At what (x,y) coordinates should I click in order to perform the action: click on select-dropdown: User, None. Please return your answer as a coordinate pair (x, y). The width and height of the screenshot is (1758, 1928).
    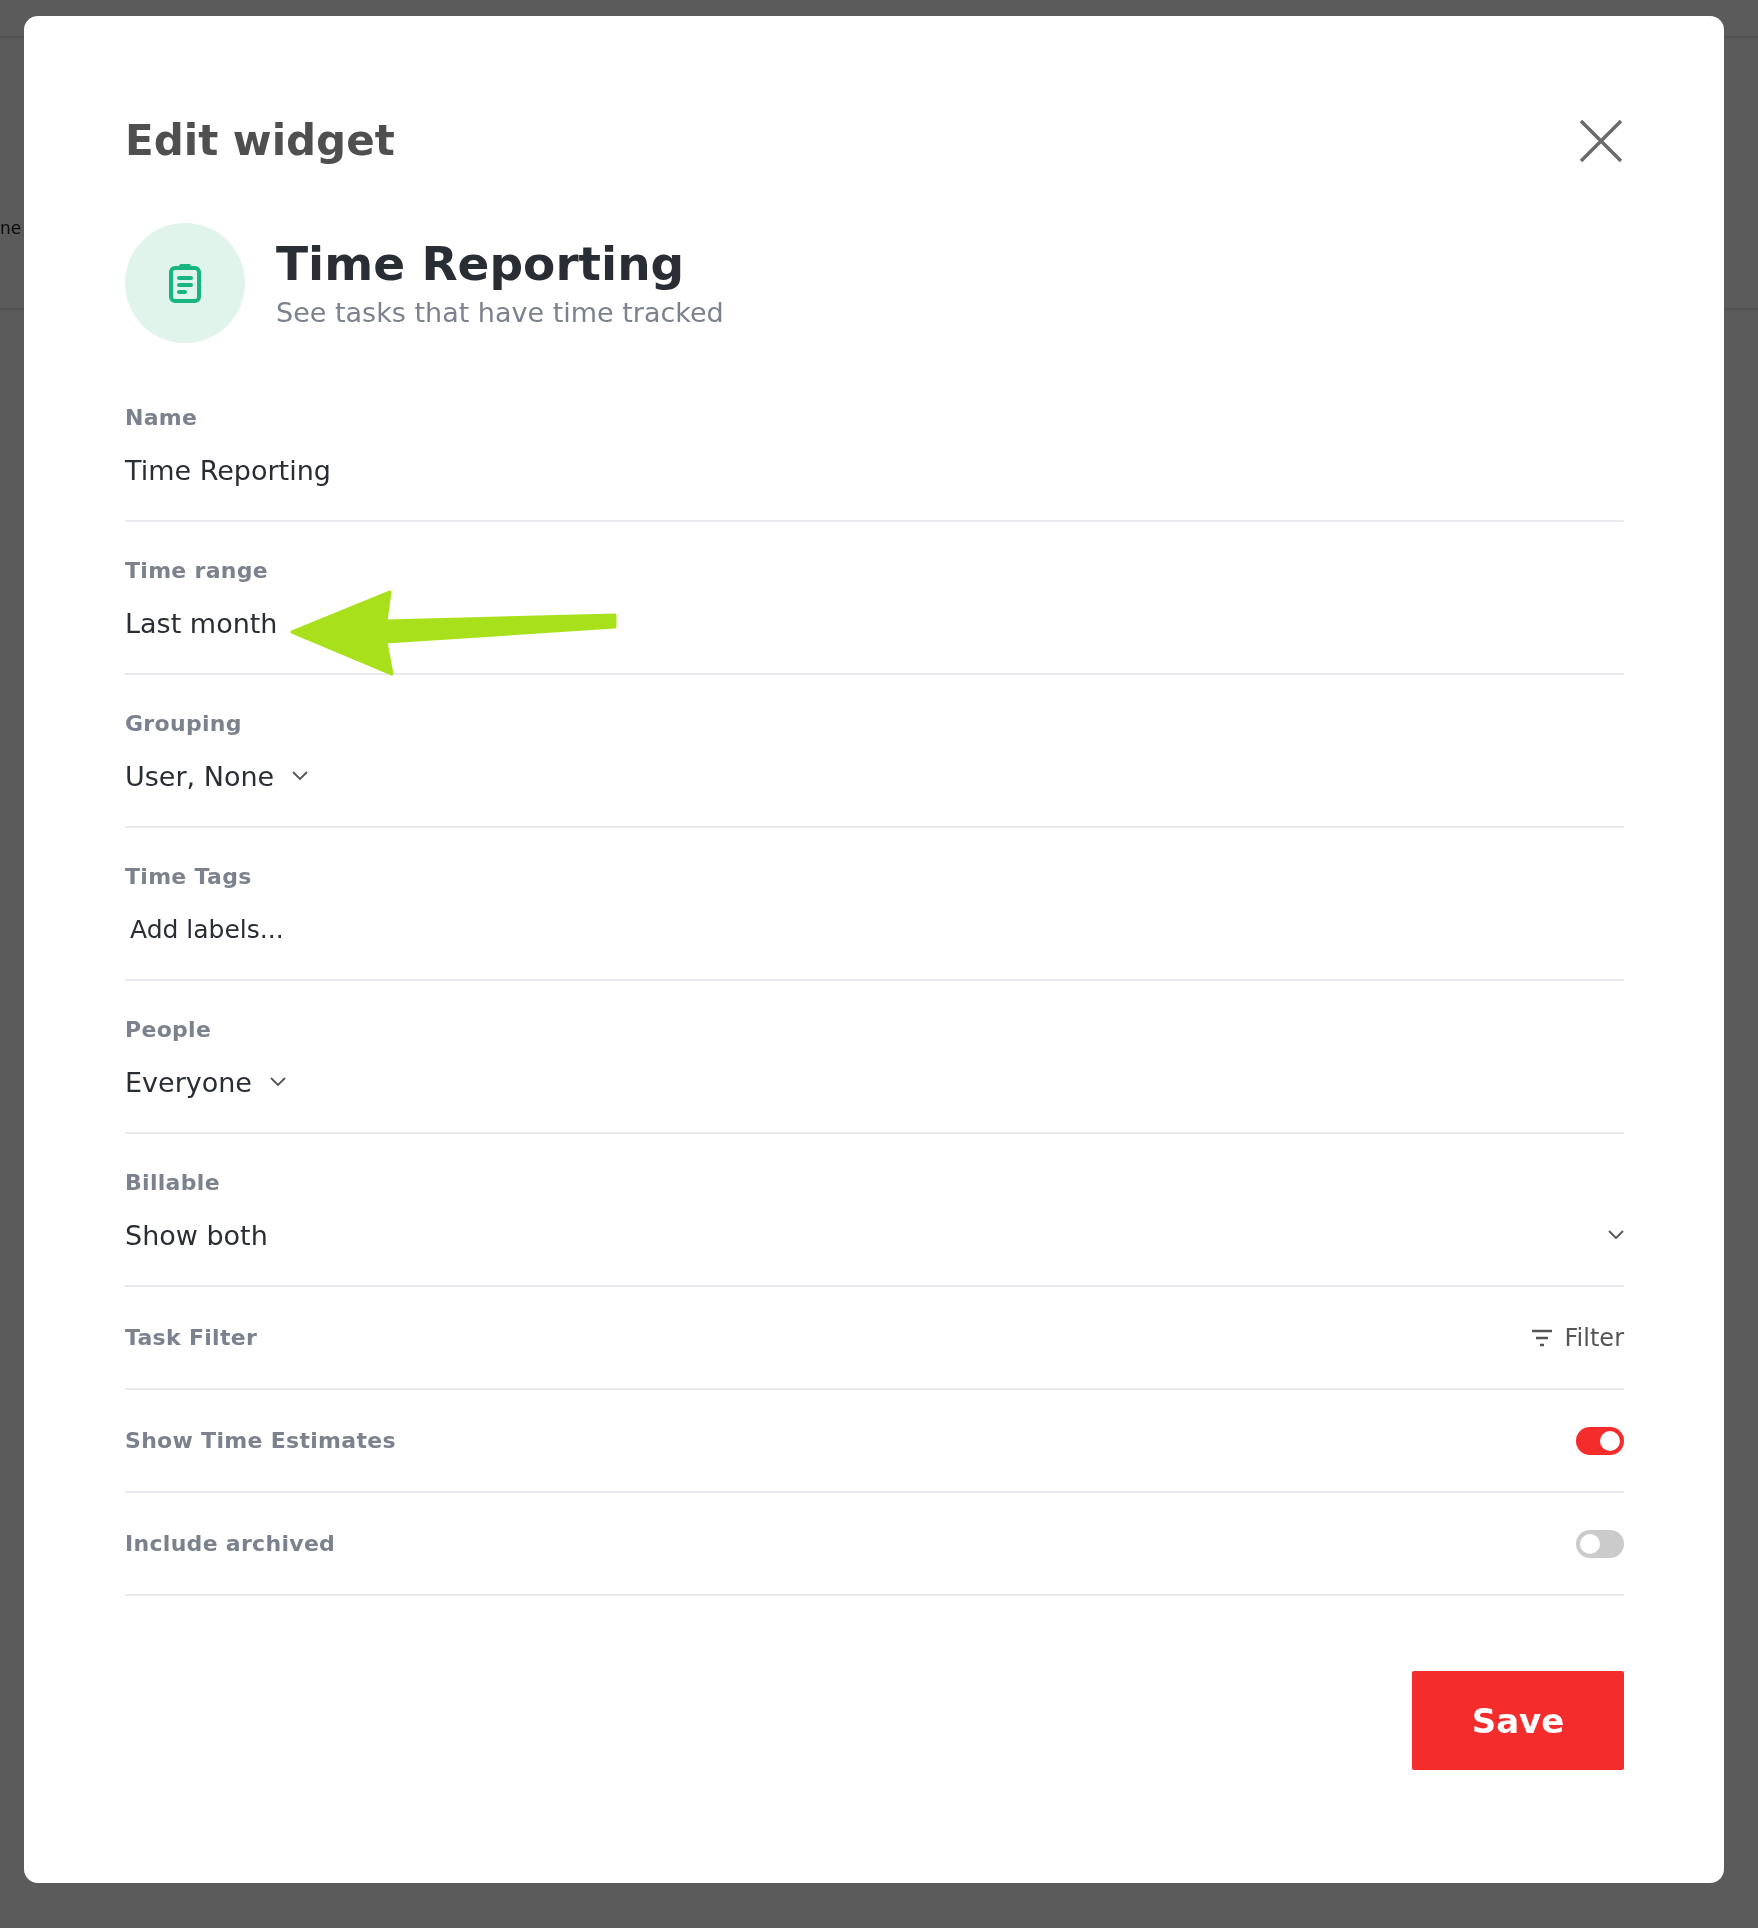
    Looking at the image, I should click on (217, 776).